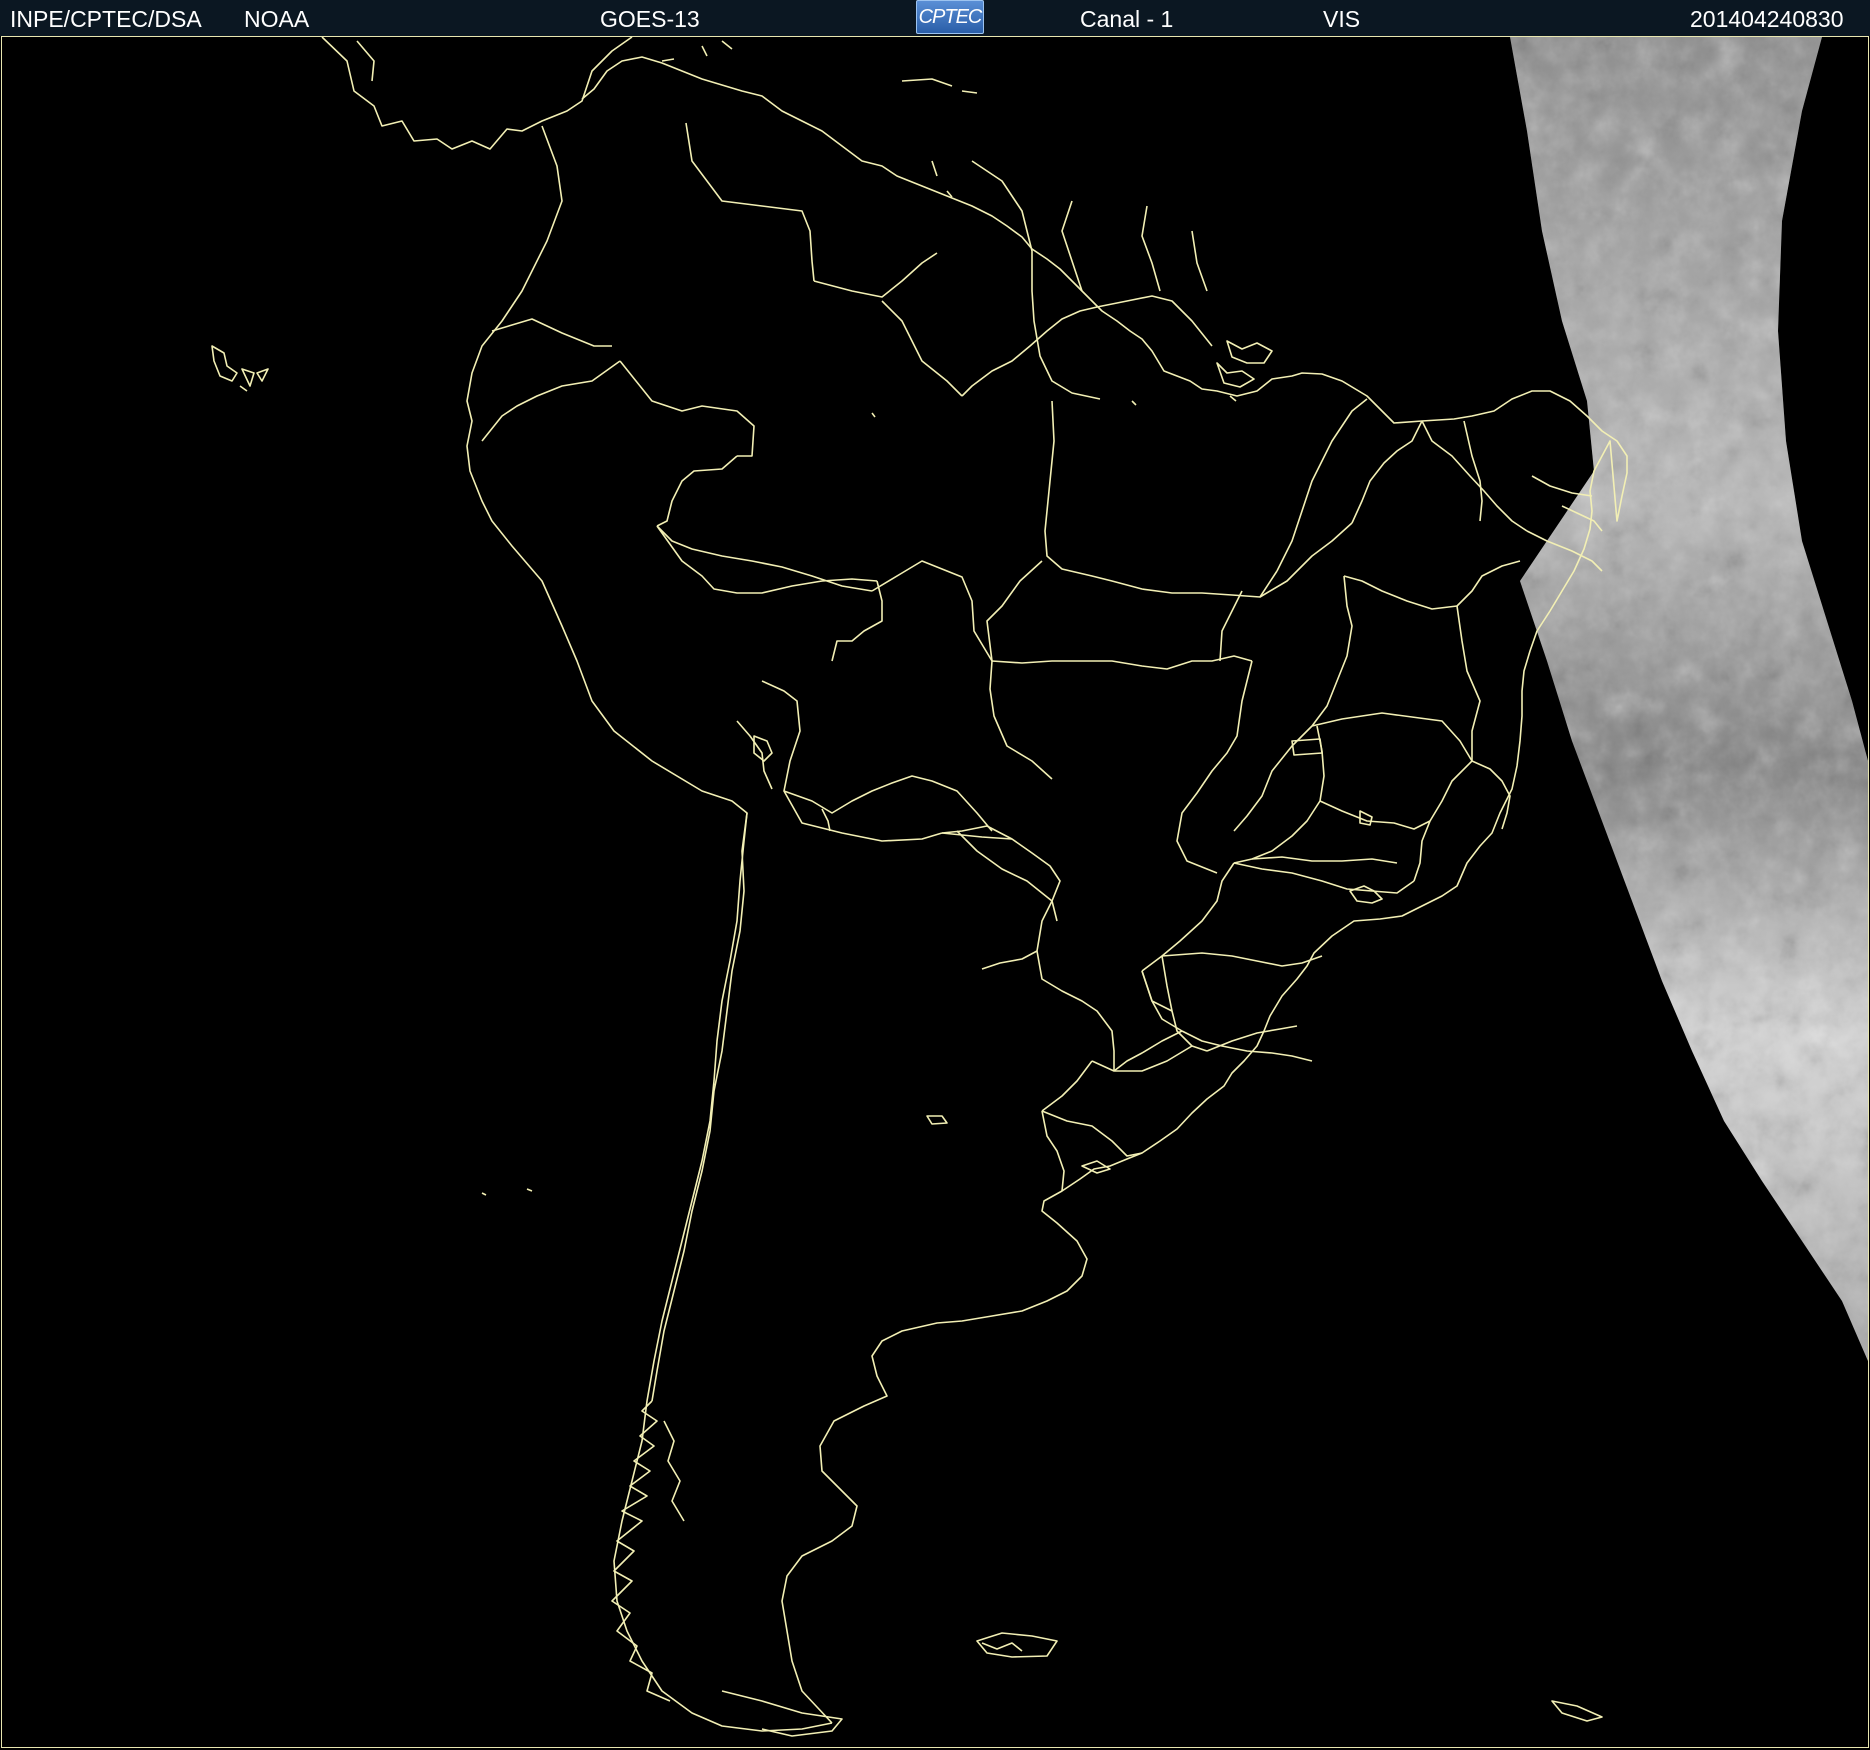 This screenshot has width=1870, height=1750. I want to click on band-label: VIS, so click(1342, 19).